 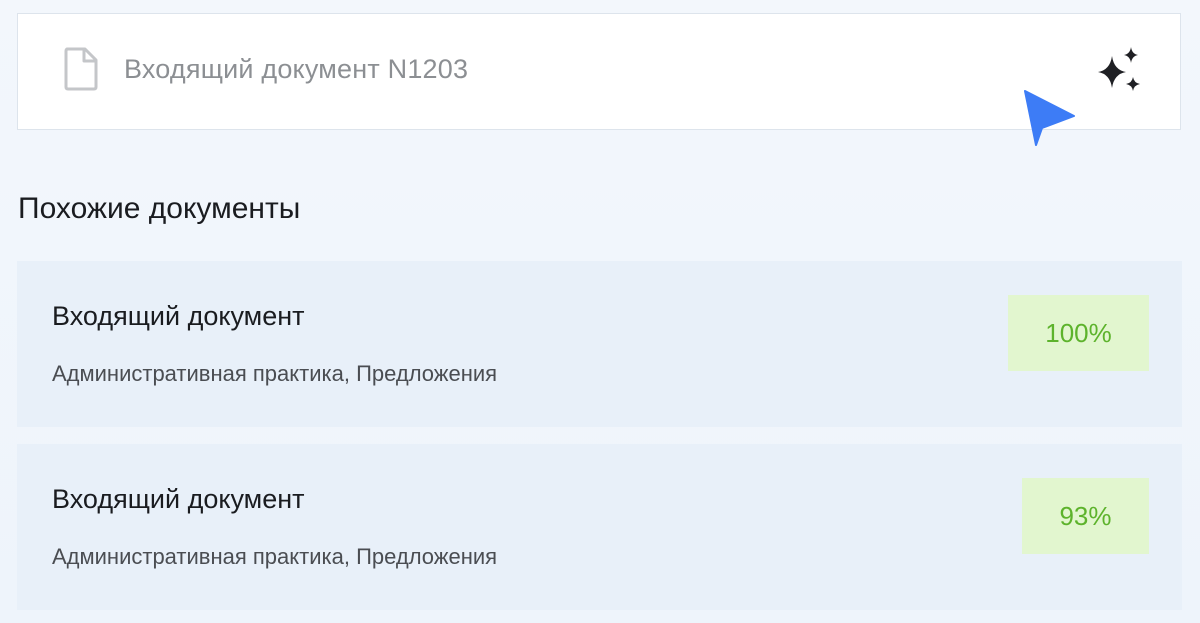 I want to click on match-percentage-badge: 93%, so click(x=1085, y=516).